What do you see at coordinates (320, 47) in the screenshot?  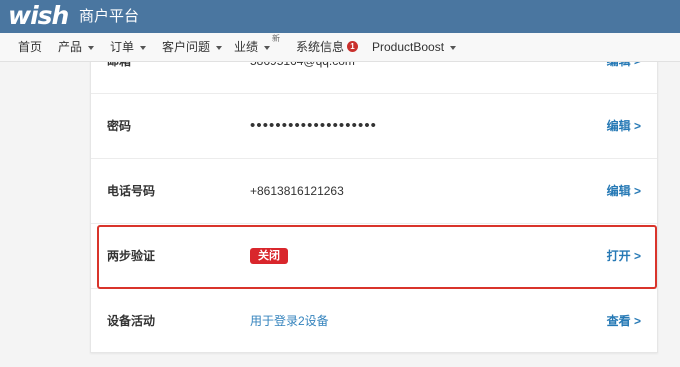 I see `nav-item-label: 系统信息` at bounding box center [320, 47].